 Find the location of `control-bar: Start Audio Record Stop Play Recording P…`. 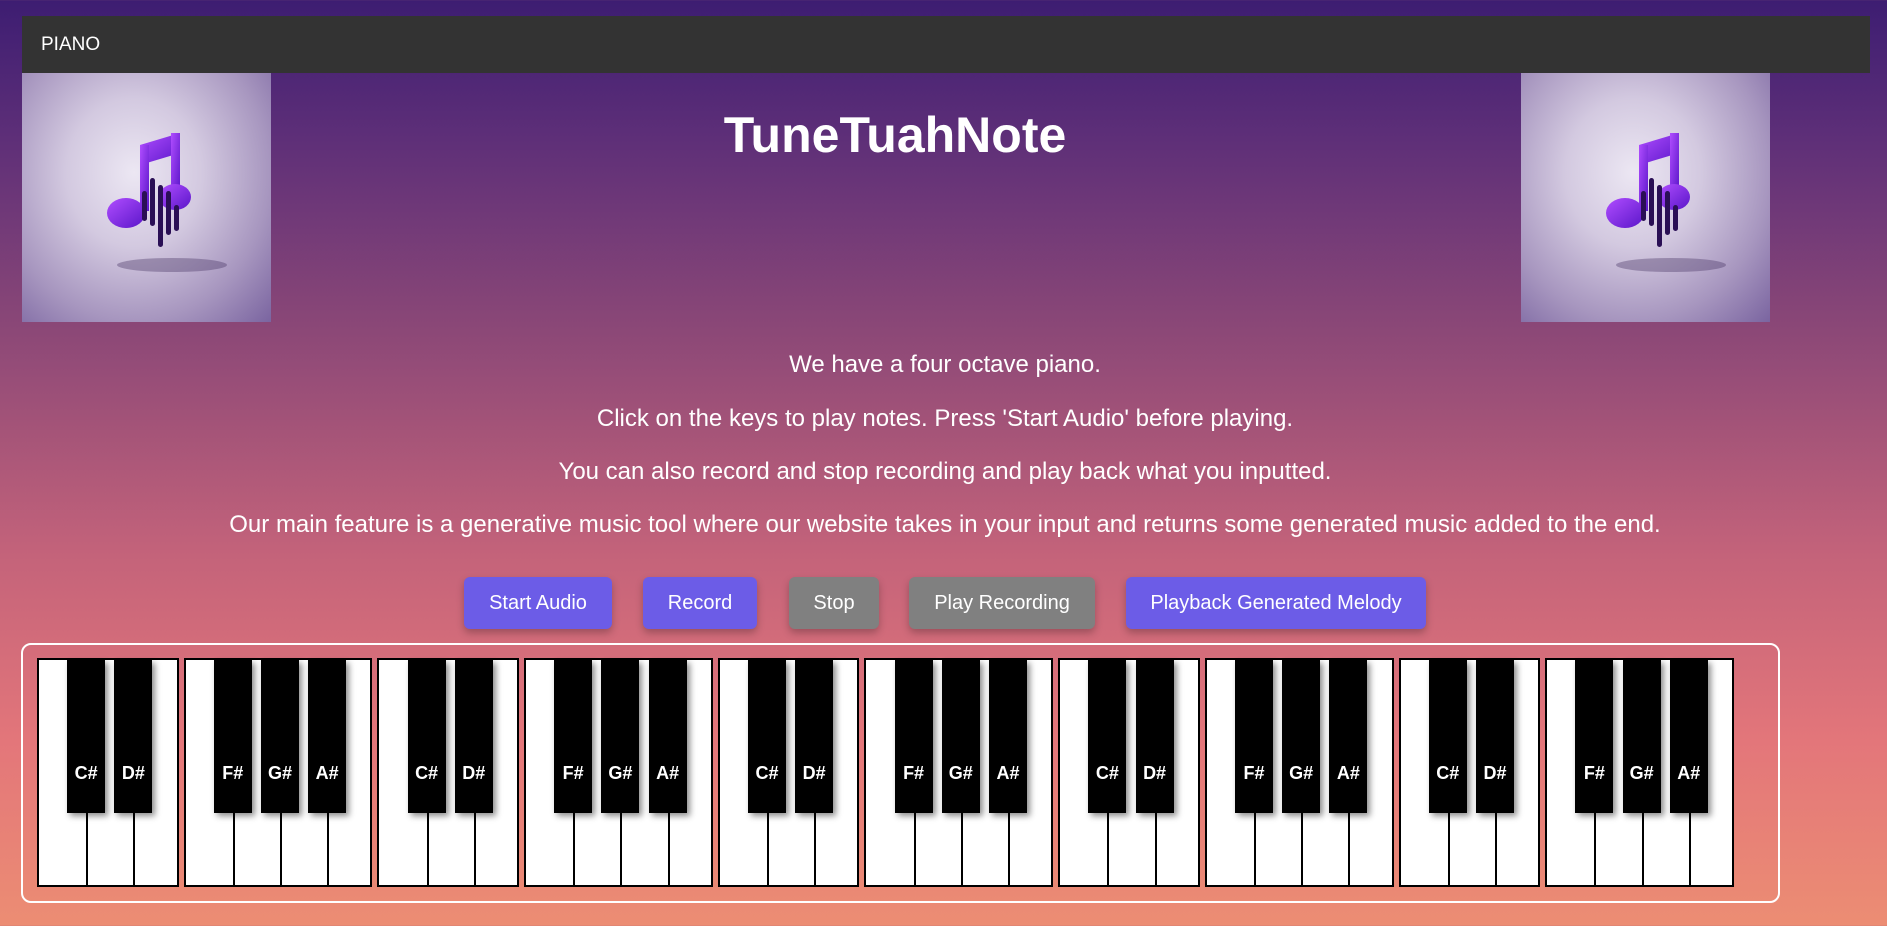

control-bar: Start Audio Record Stop Play Recording P… is located at coordinates (943, 603).